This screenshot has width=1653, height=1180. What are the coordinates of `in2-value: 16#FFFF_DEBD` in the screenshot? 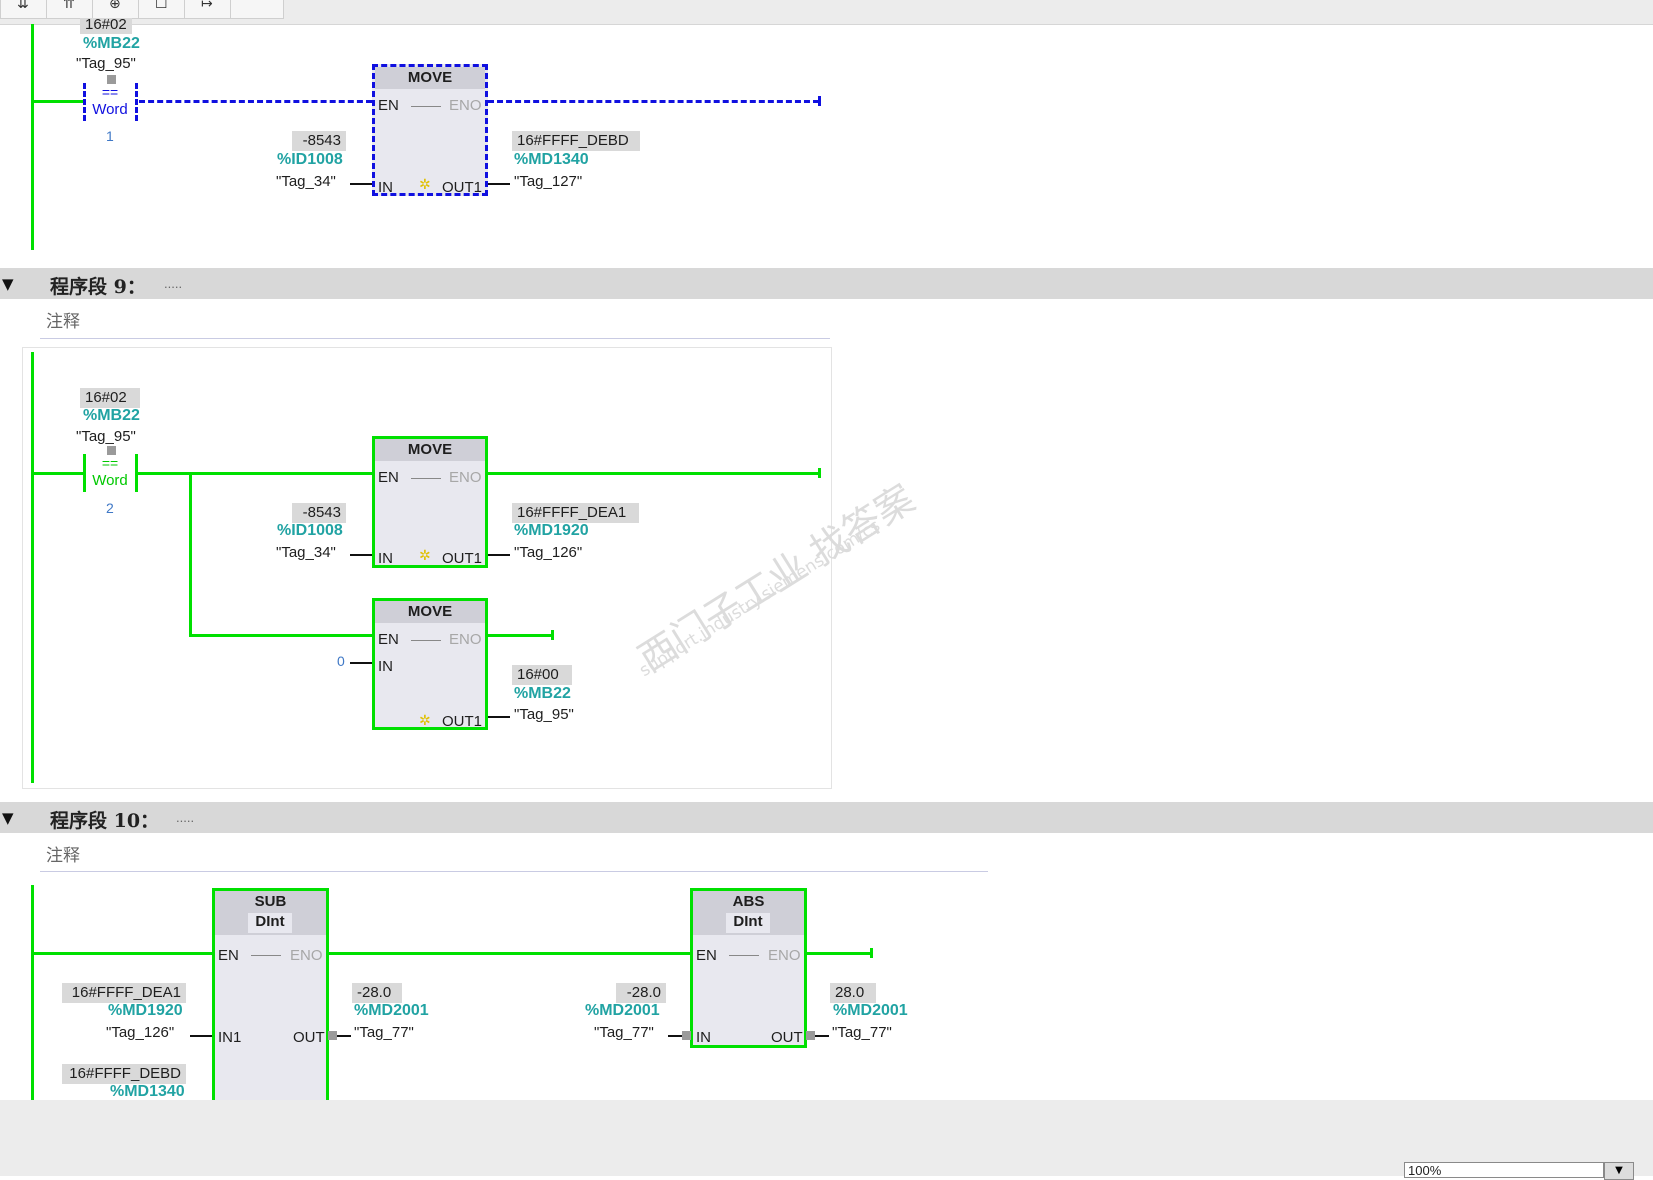 It's located at (124, 1074).